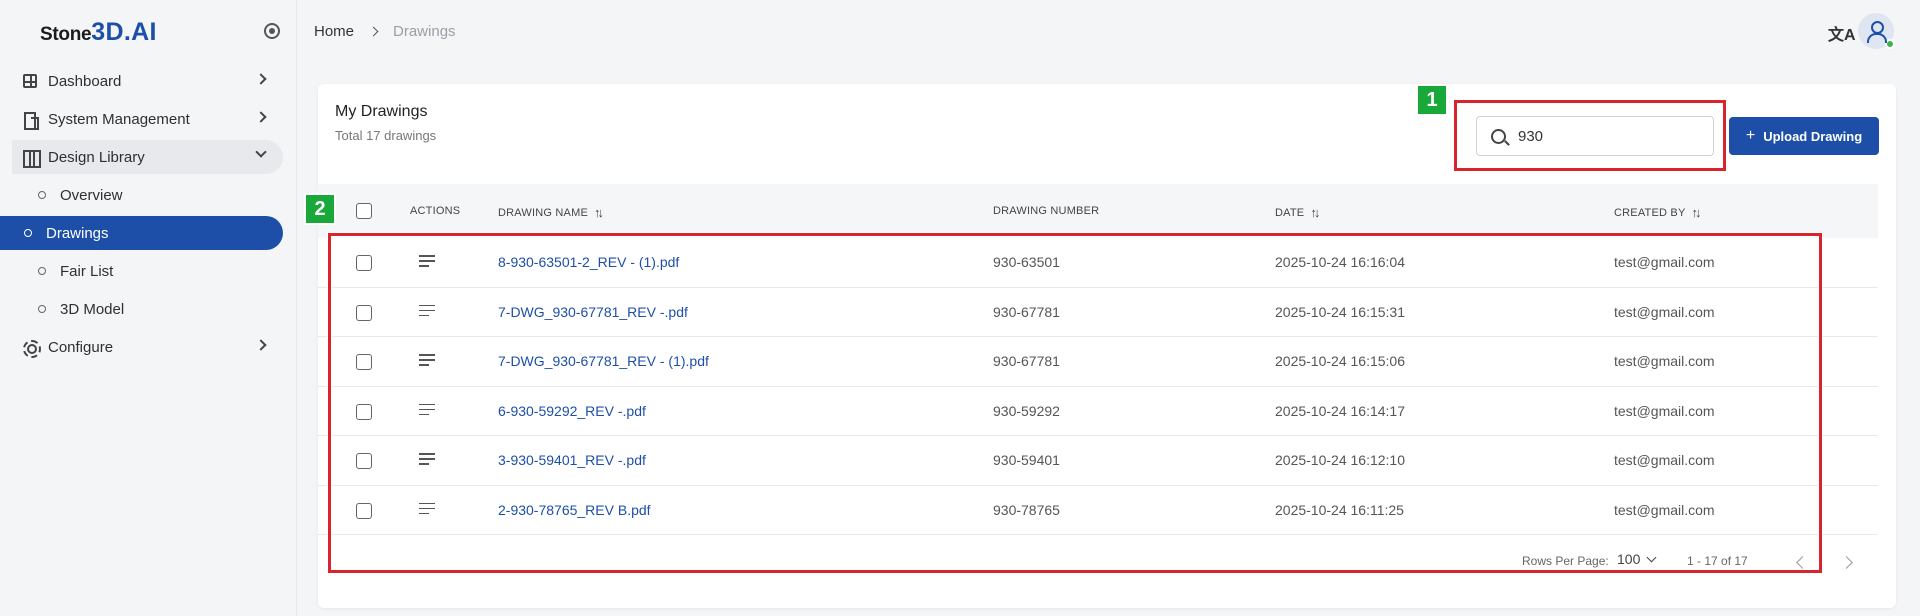  Describe the element at coordinates (381, 111) in the screenshot. I see `page-title: My Drawings` at that location.